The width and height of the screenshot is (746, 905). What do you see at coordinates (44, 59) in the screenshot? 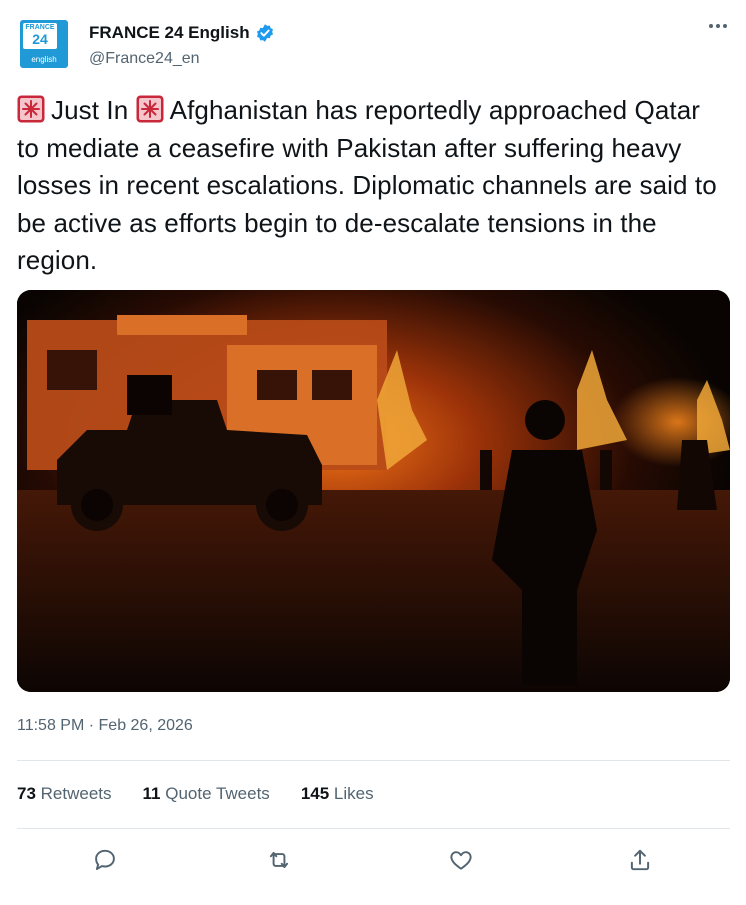
I see `avatar-logo-subtext: english` at bounding box center [44, 59].